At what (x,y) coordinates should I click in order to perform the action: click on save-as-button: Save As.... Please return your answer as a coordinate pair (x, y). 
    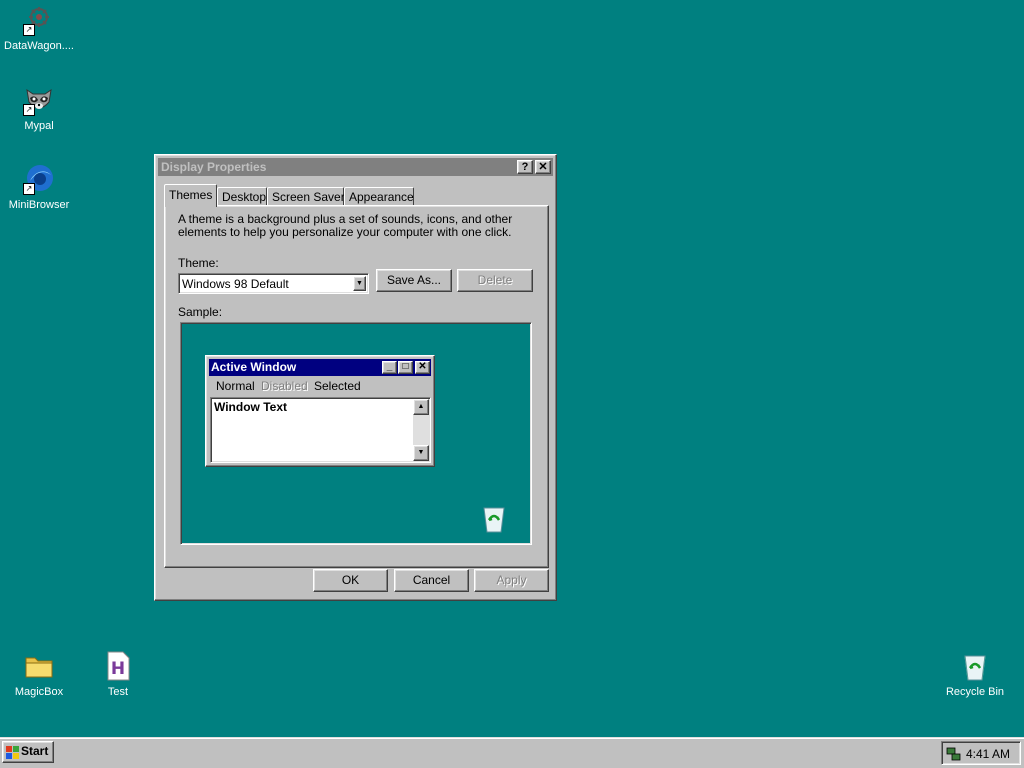
    Looking at the image, I should click on (414, 280).